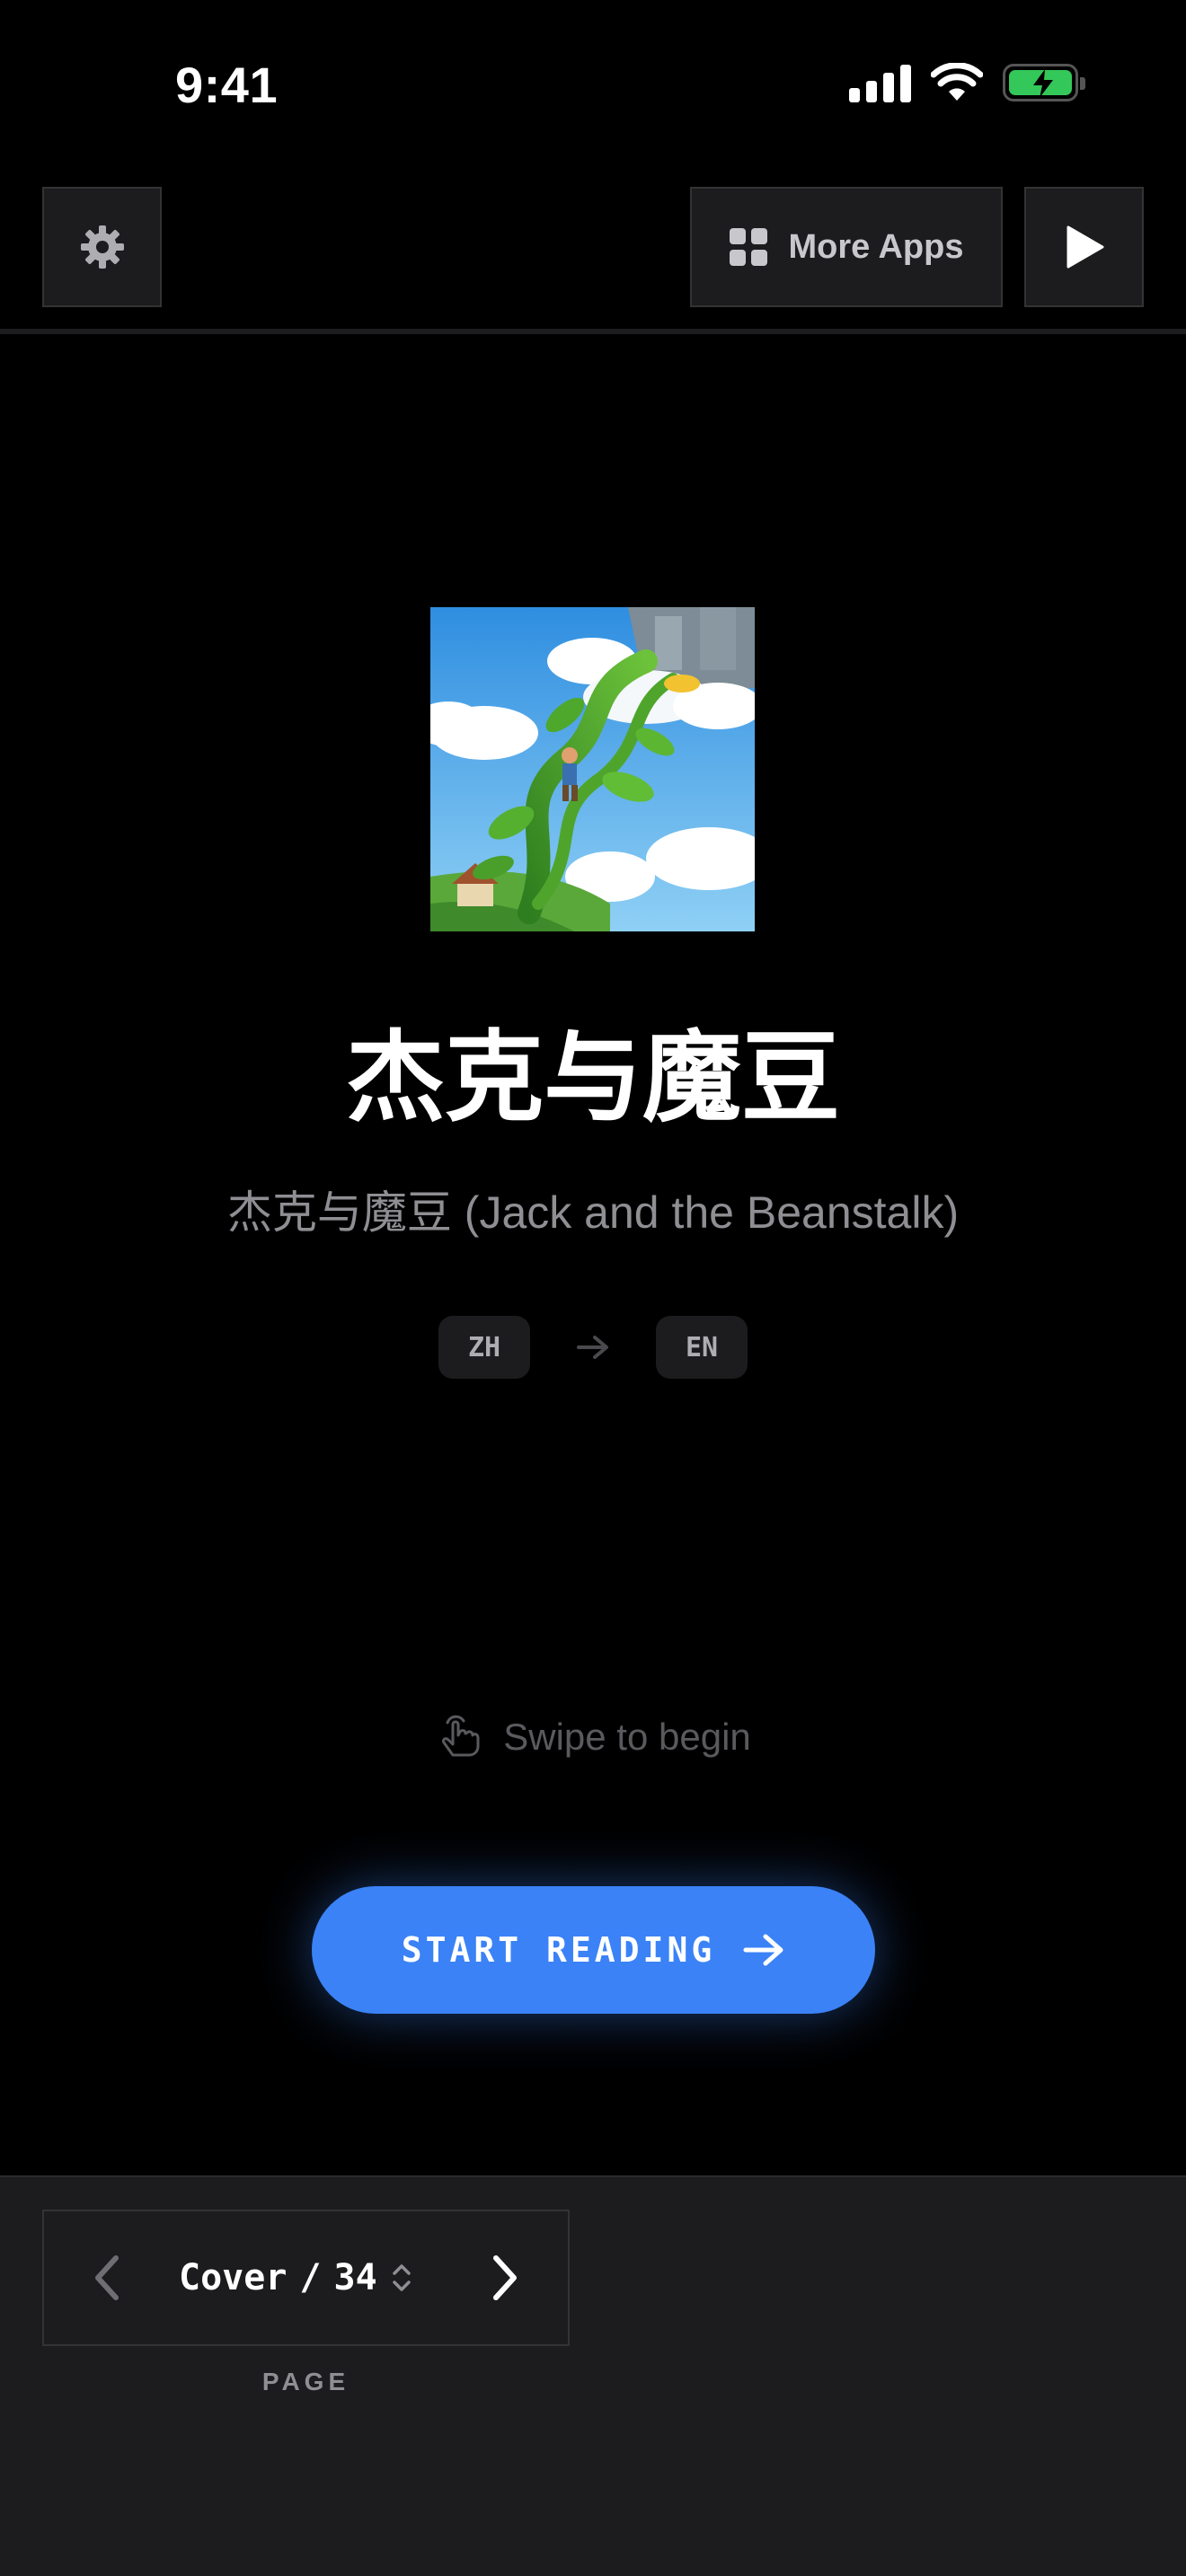  I want to click on source-language-badge: ZH, so click(484, 1347).